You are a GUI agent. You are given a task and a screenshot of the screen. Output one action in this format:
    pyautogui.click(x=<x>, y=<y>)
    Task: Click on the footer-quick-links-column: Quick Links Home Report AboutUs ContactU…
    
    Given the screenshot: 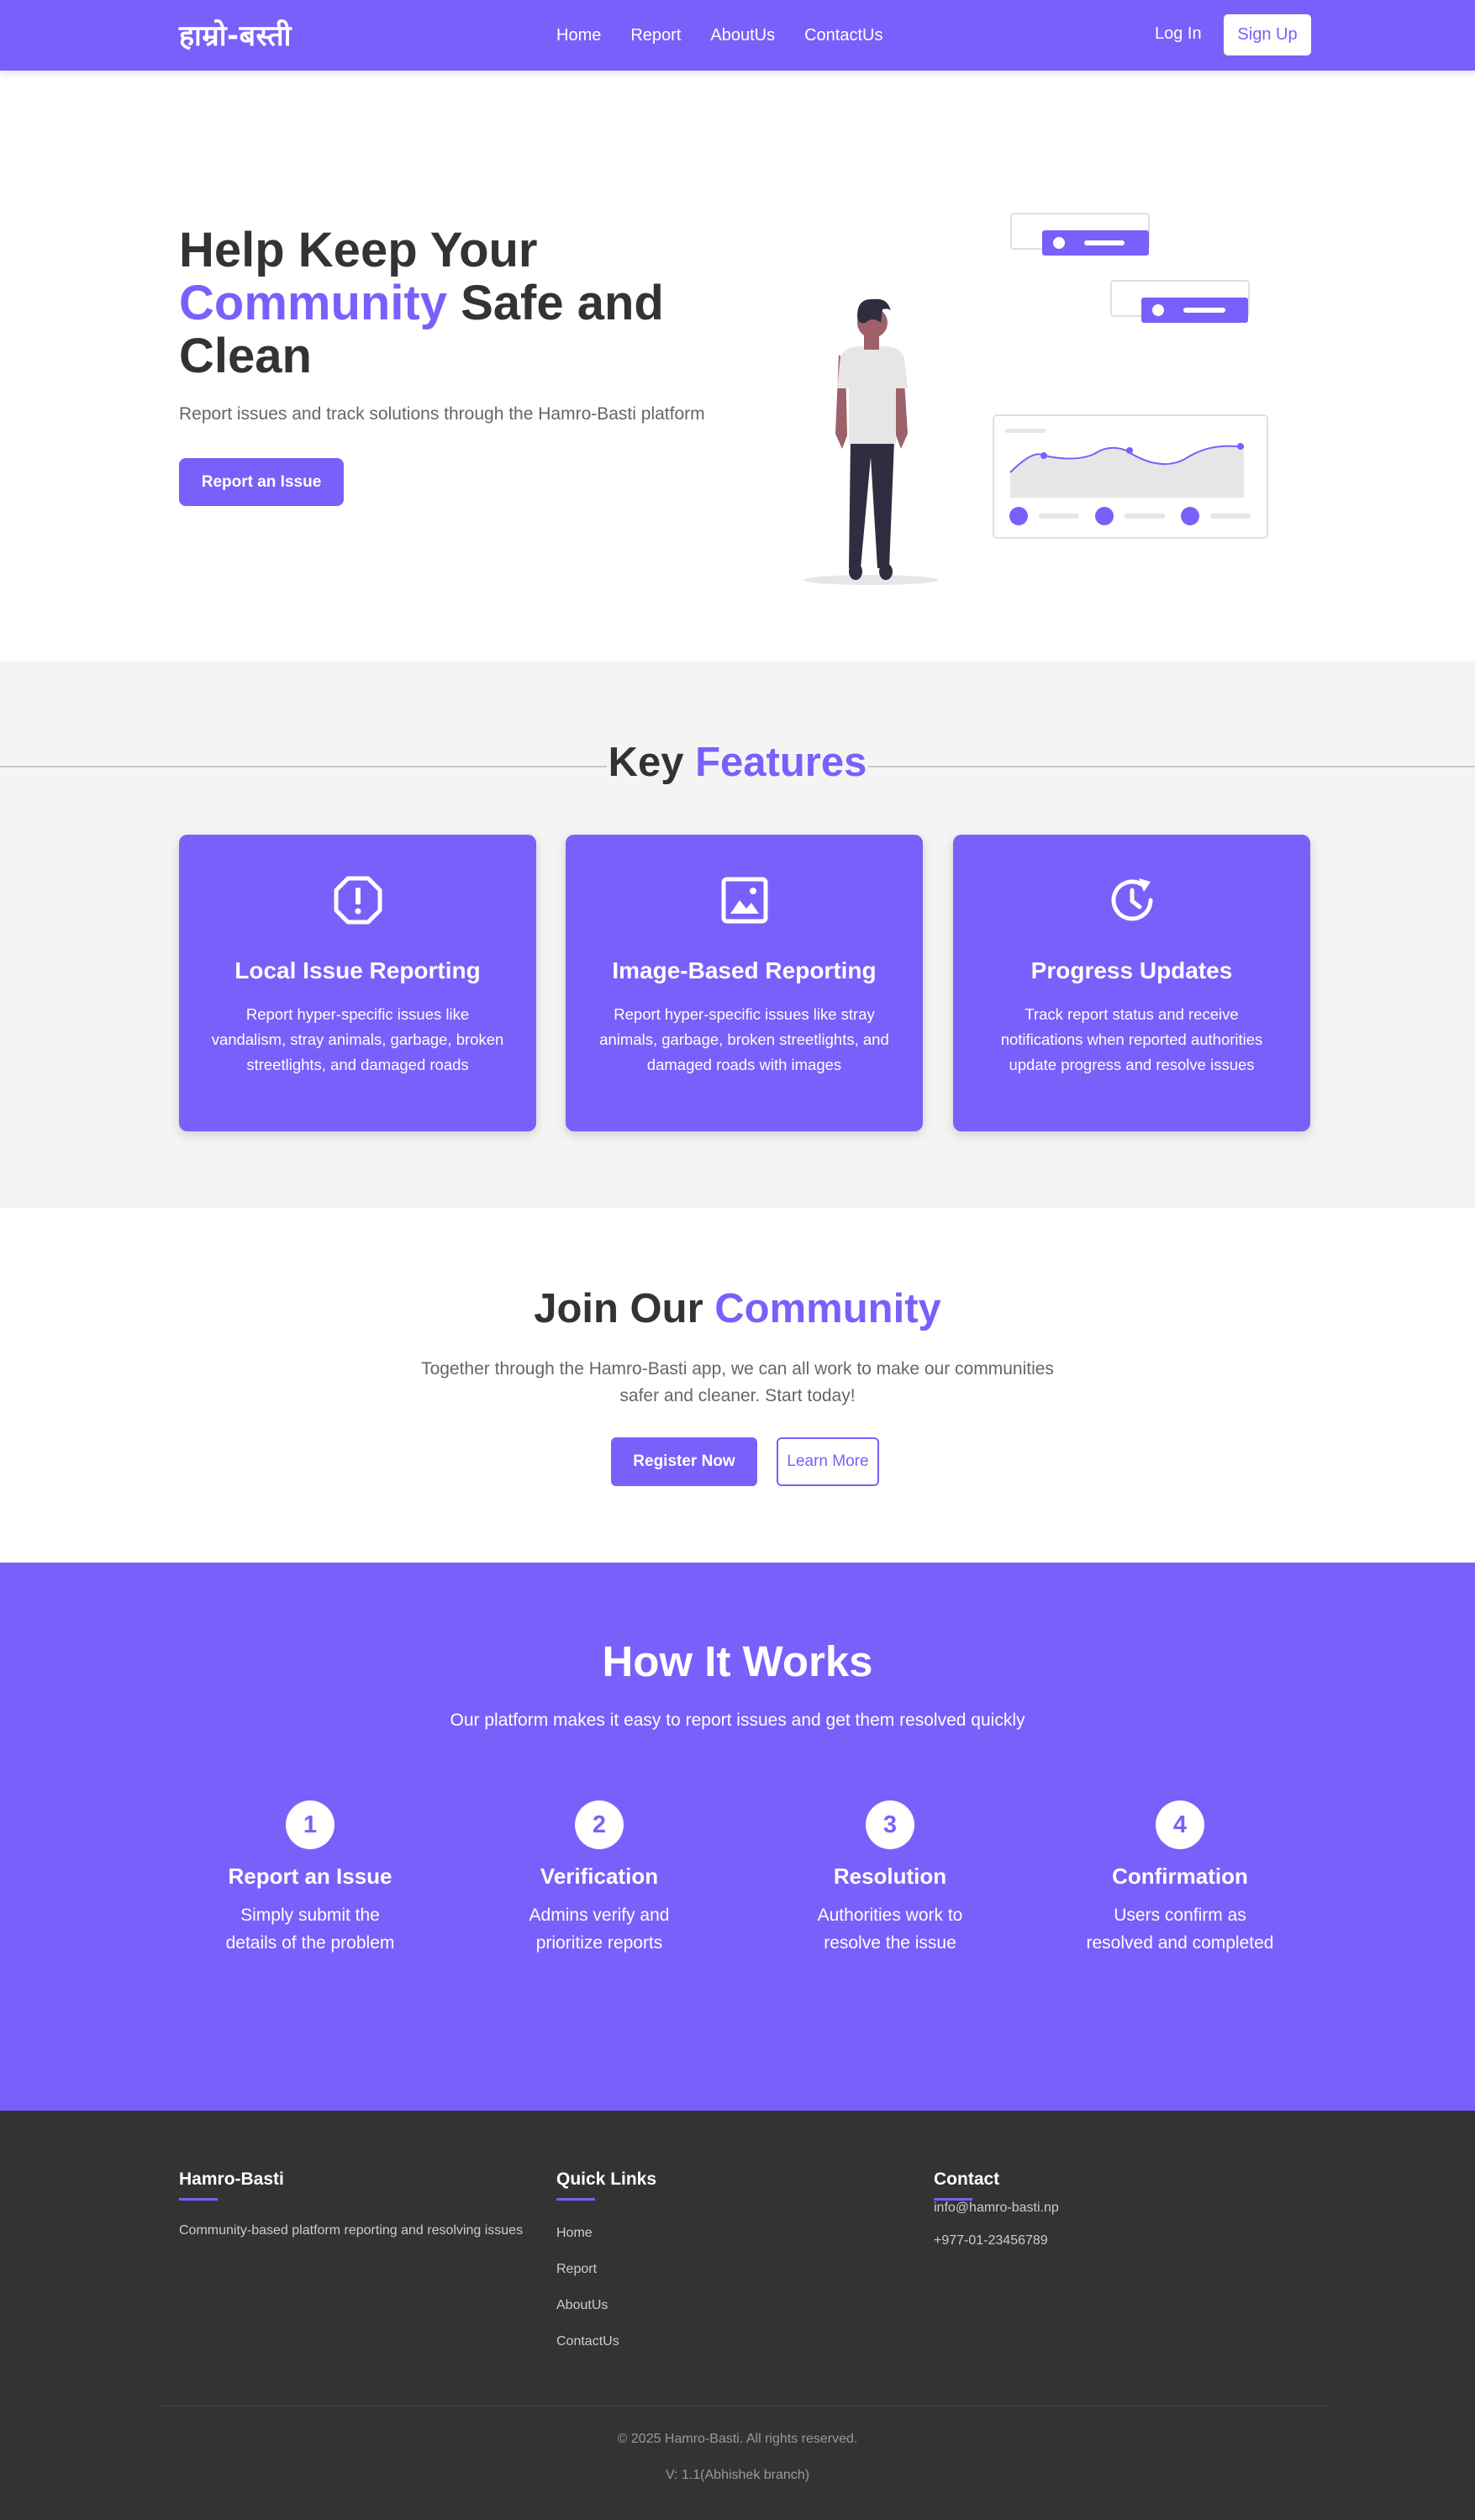 What is the action you would take?
    pyautogui.click(x=741, y=2269)
    